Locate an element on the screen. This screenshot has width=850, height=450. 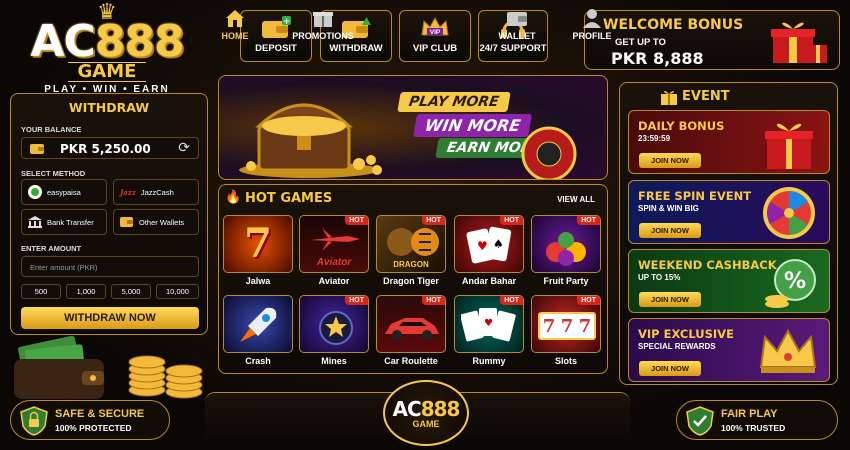
game-name-dragon-tiger: Dragon Tiger is located at coordinates (411, 281).